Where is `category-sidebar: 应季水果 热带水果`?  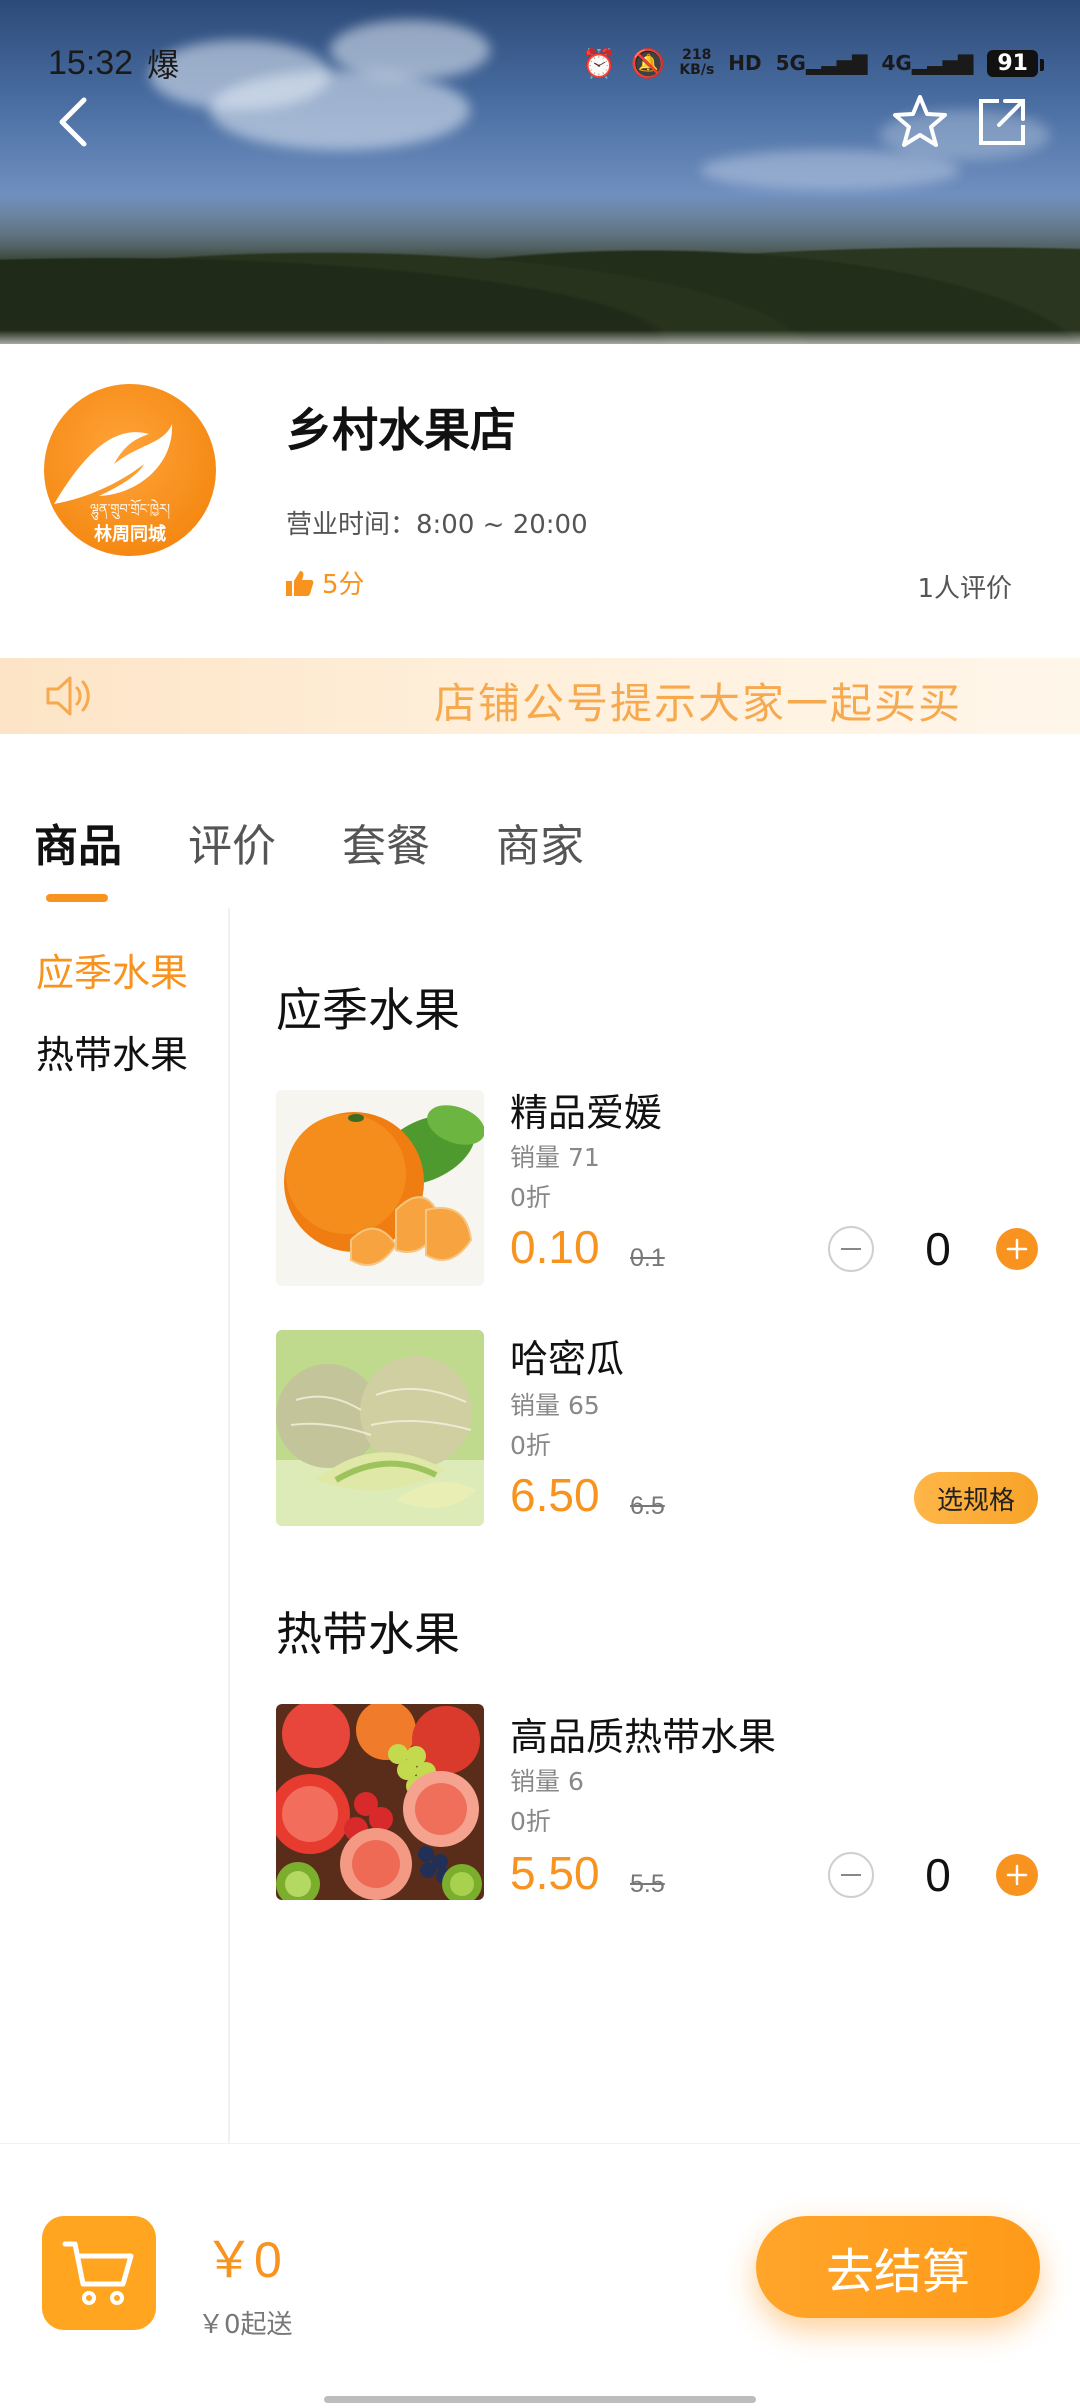
category-sidebar: 应季水果 热带水果 is located at coordinates (115, 1526).